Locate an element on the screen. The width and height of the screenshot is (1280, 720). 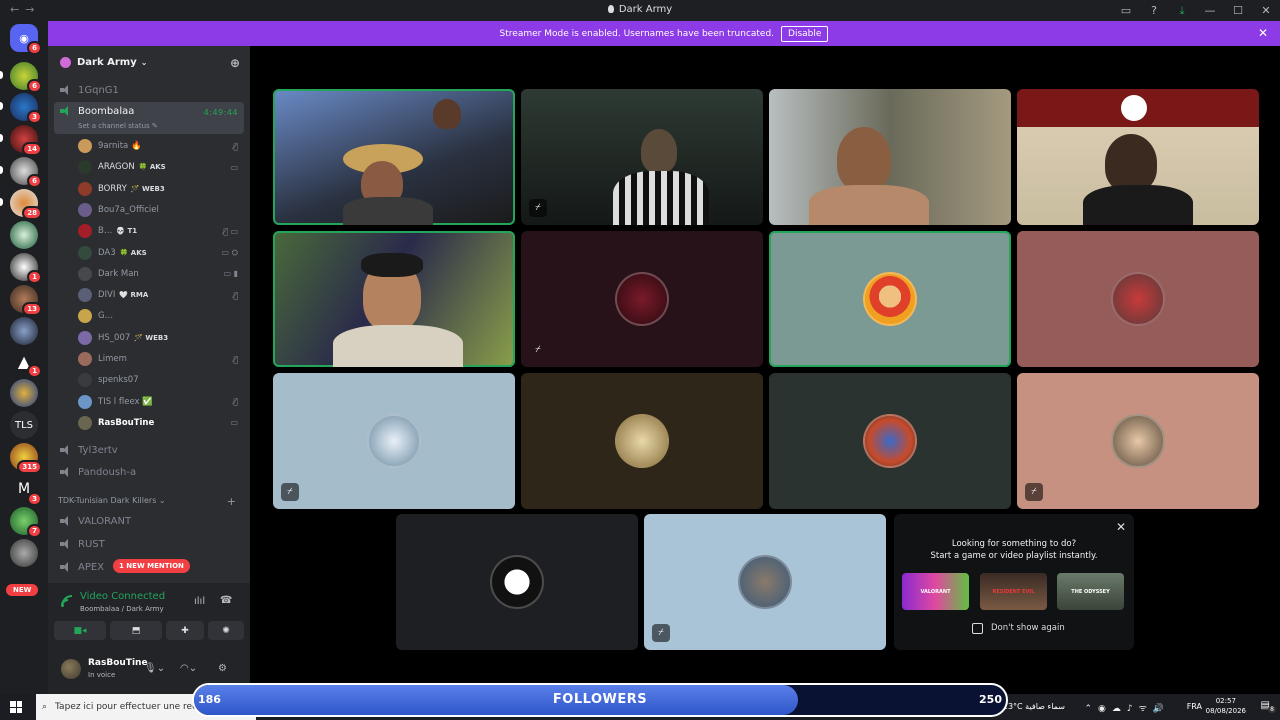
server-icon: 13 is located at coordinates (26, 300).